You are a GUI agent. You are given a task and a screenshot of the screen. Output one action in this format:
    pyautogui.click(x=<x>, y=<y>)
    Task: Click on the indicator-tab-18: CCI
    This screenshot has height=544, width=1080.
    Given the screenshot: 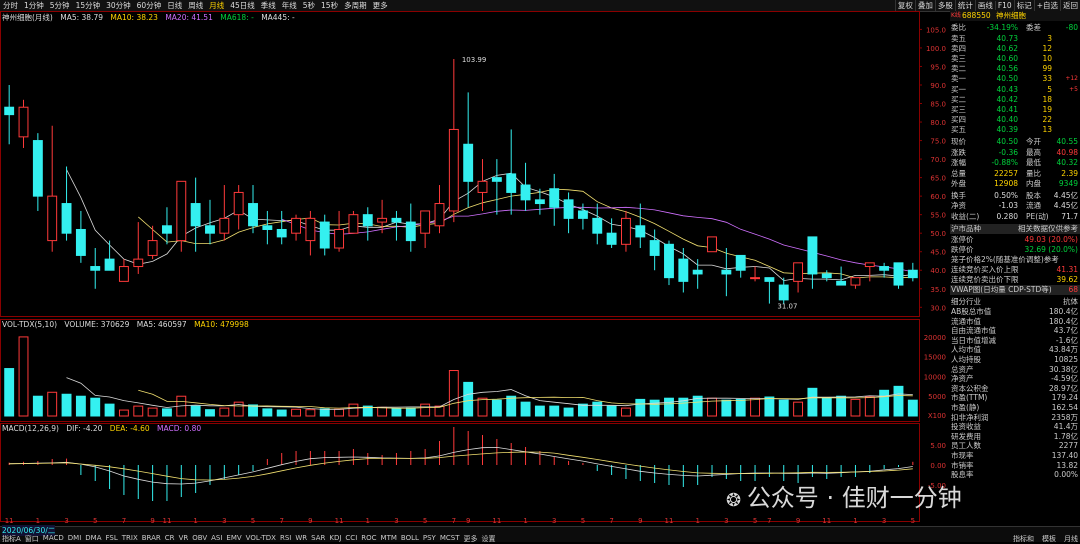 What is the action you would take?
    pyautogui.click(x=351, y=539)
    